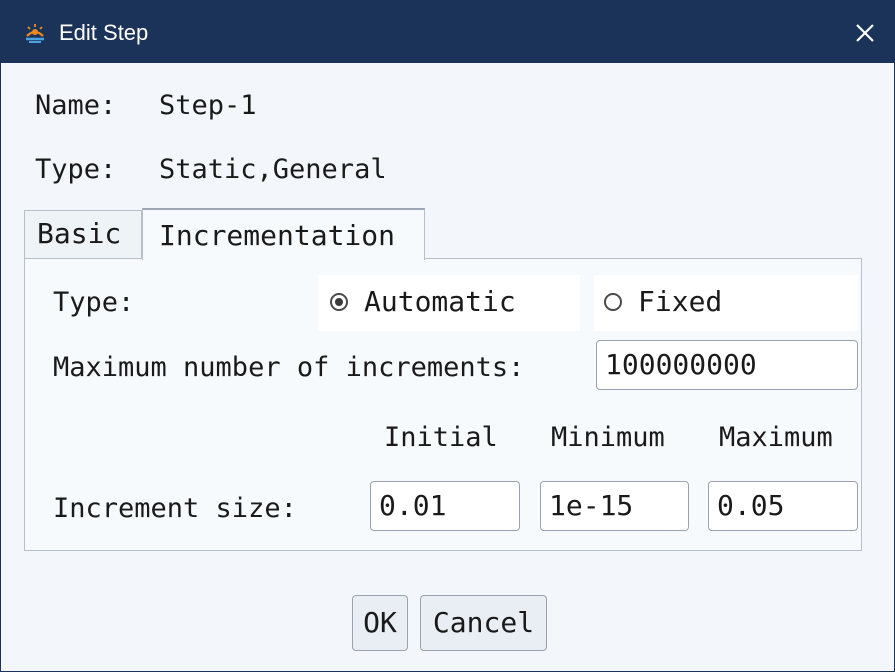  What do you see at coordinates (613, 302) in the screenshot?
I see `radio-unselected-icon` at bounding box center [613, 302].